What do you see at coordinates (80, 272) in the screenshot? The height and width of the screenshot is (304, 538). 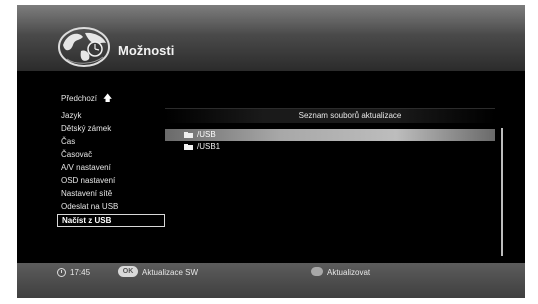 I see `clock-time: 17:45` at bounding box center [80, 272].